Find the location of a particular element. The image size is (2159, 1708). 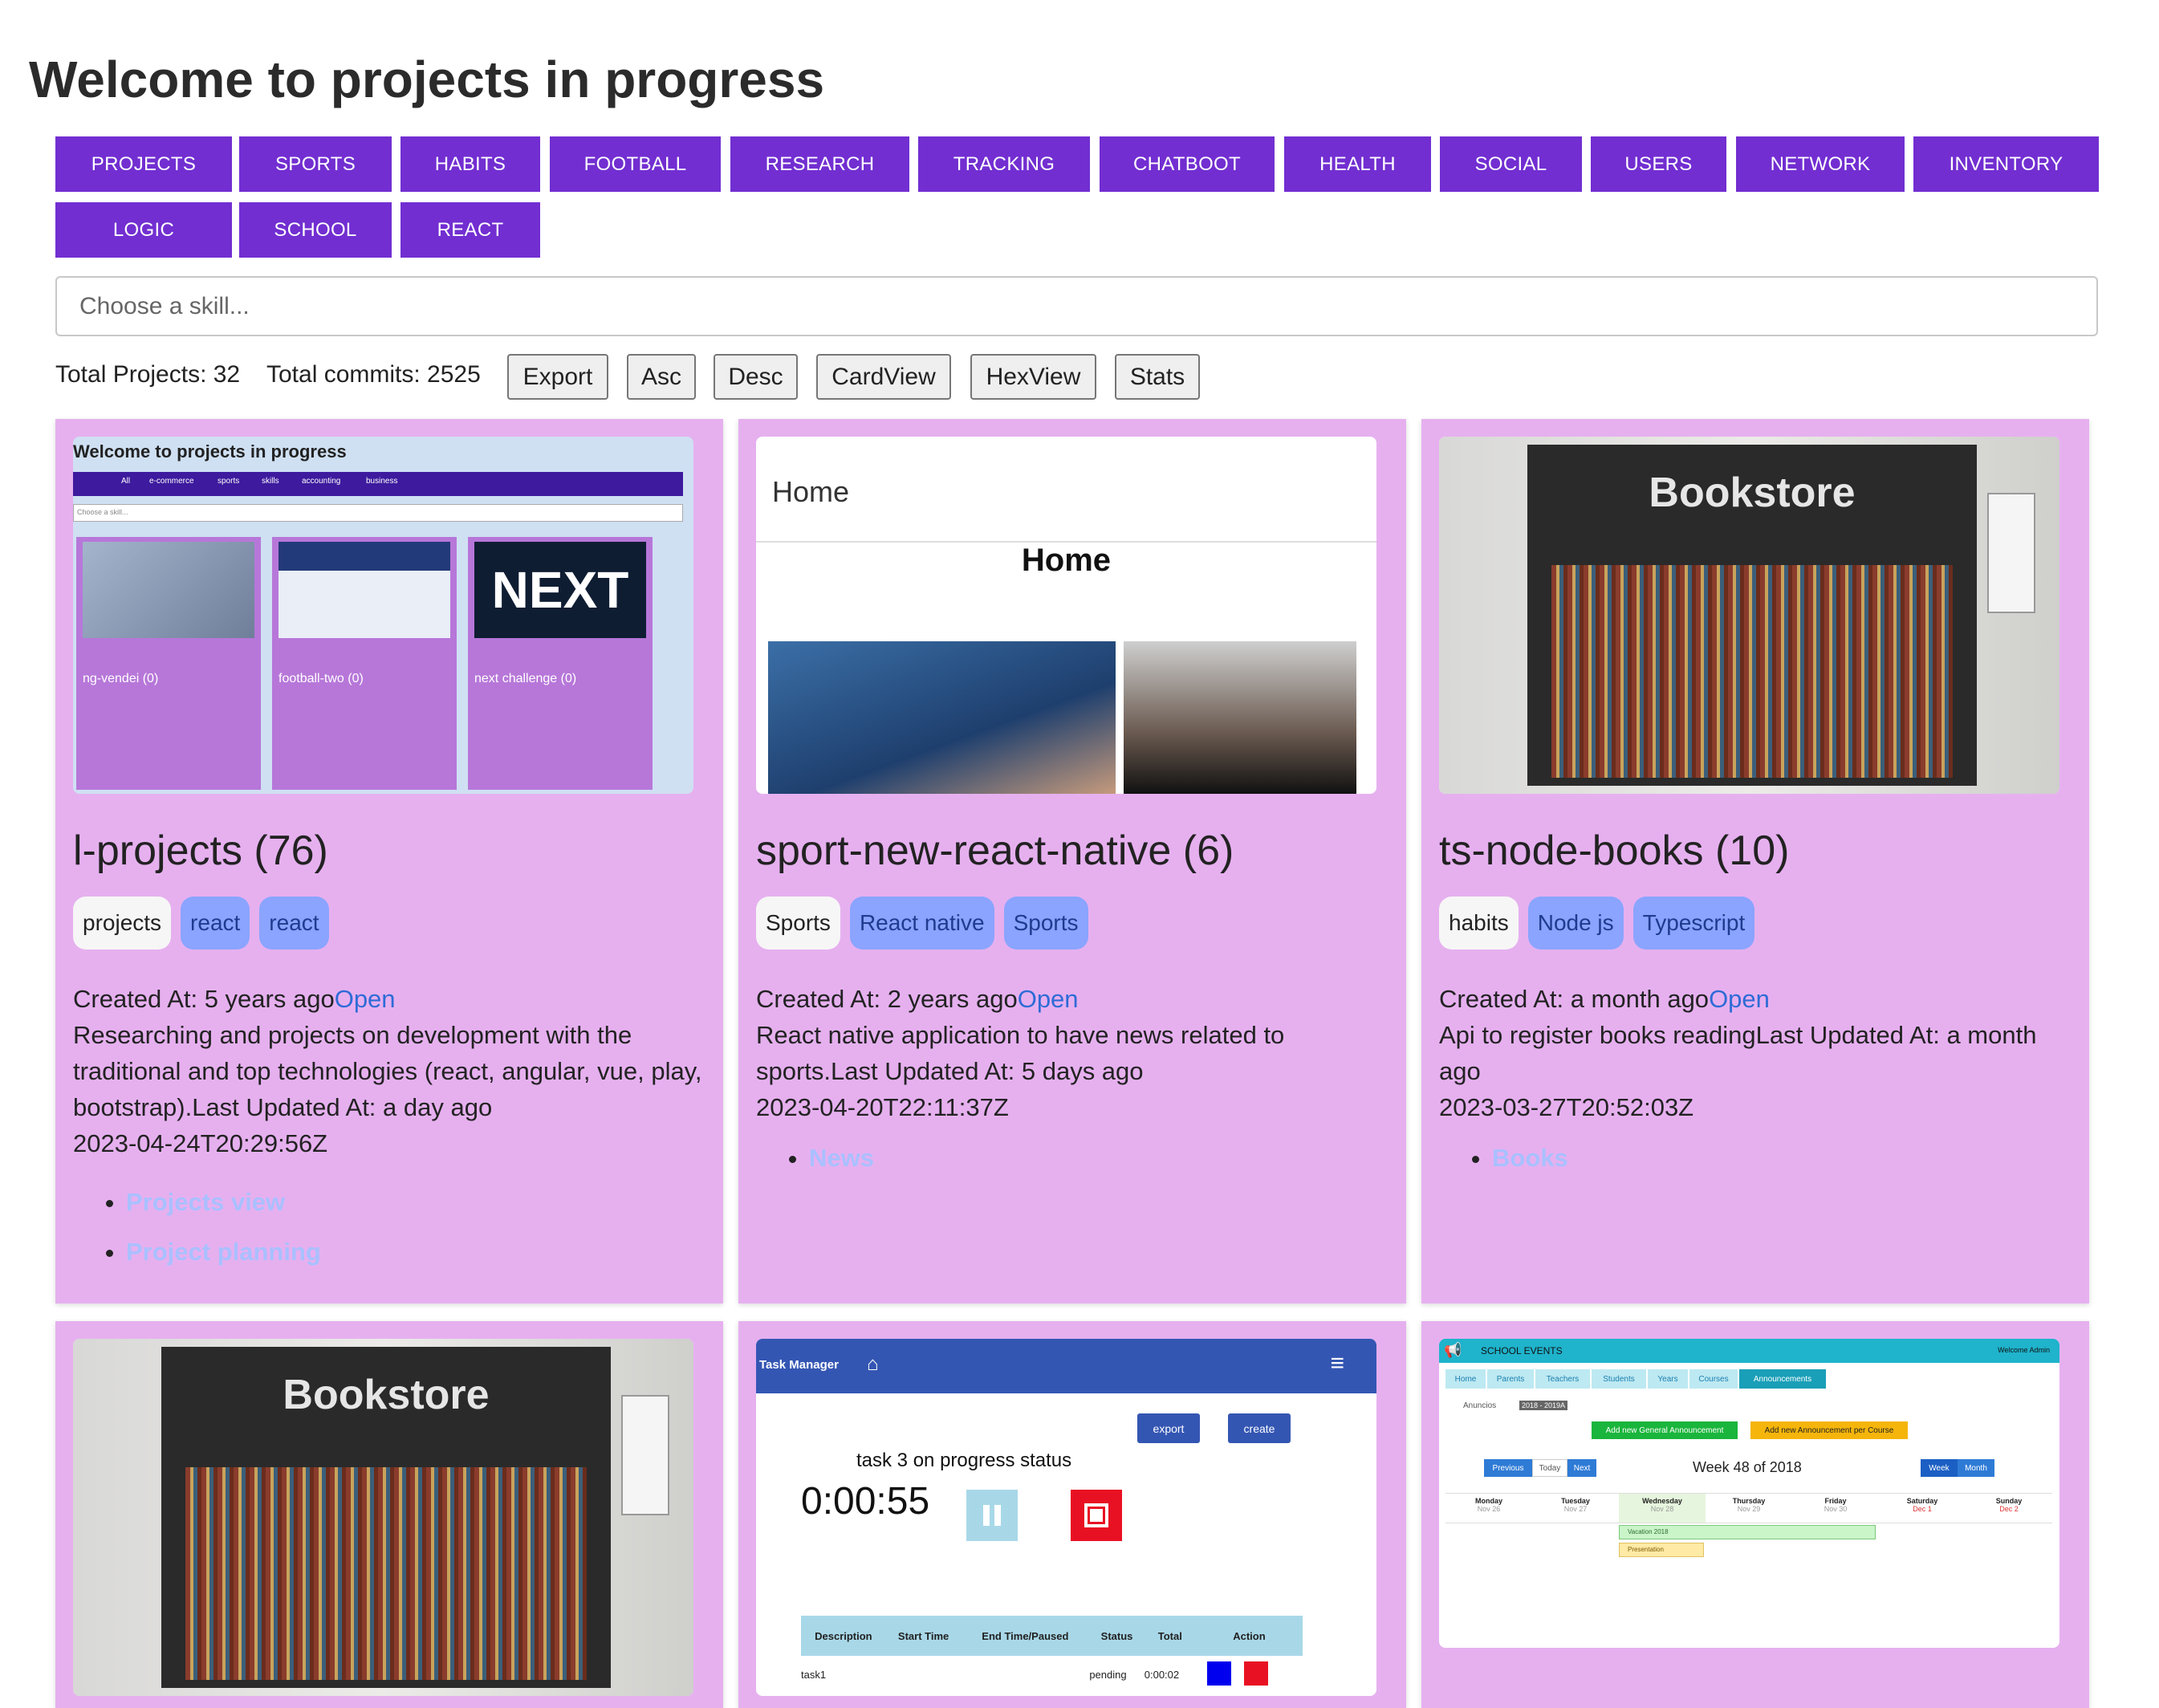

category-tag: habits is located at coordinates (1479, 924).